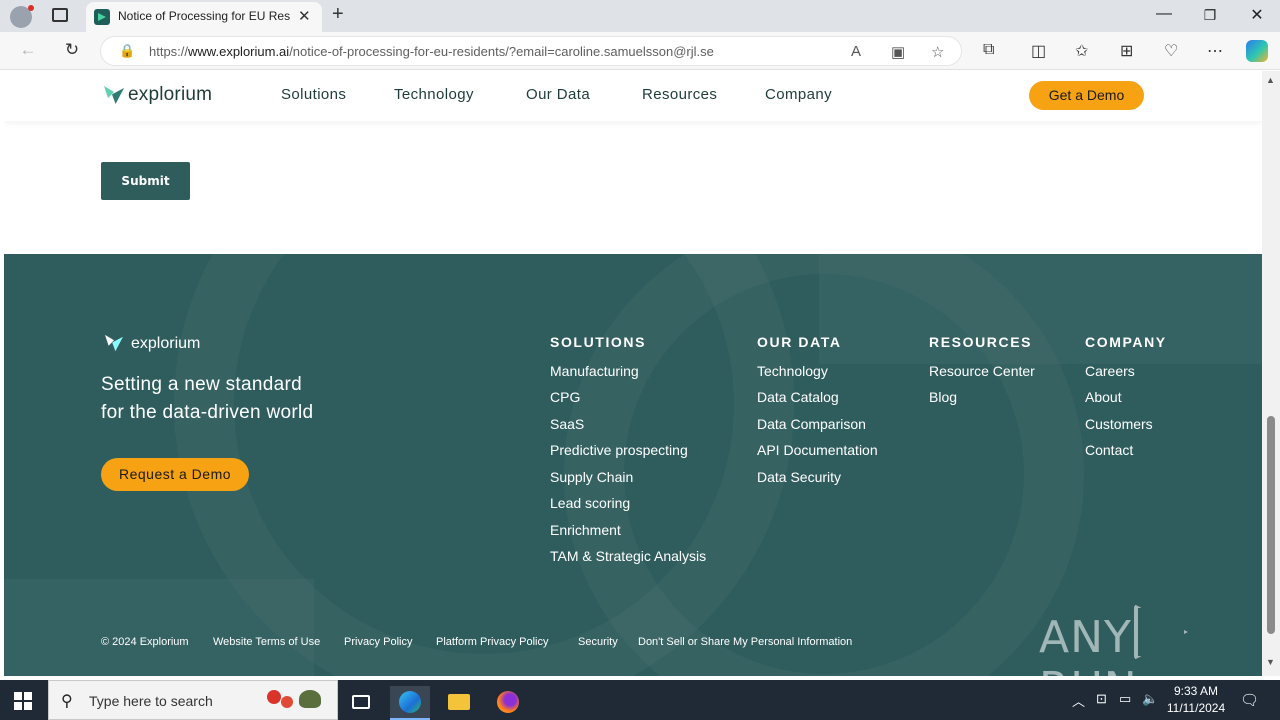  What do you see at coordinates (313, 94) in the screenshot?
I see `nav-solutions: Solutions` at bounding box center [313, 94].